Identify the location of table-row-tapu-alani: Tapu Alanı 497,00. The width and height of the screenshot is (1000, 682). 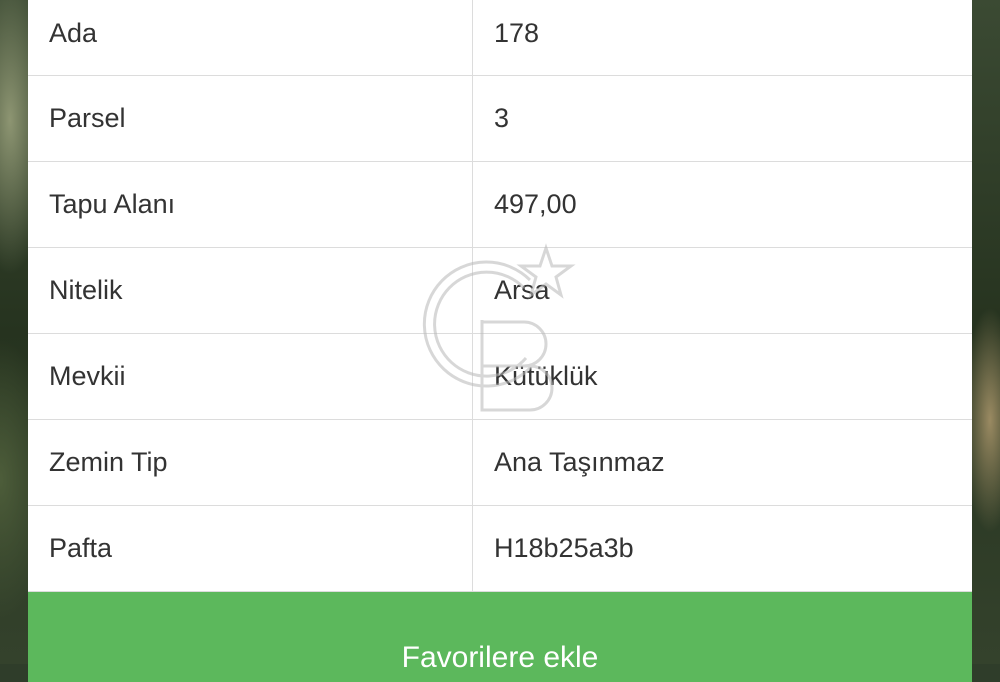
(500, 205).